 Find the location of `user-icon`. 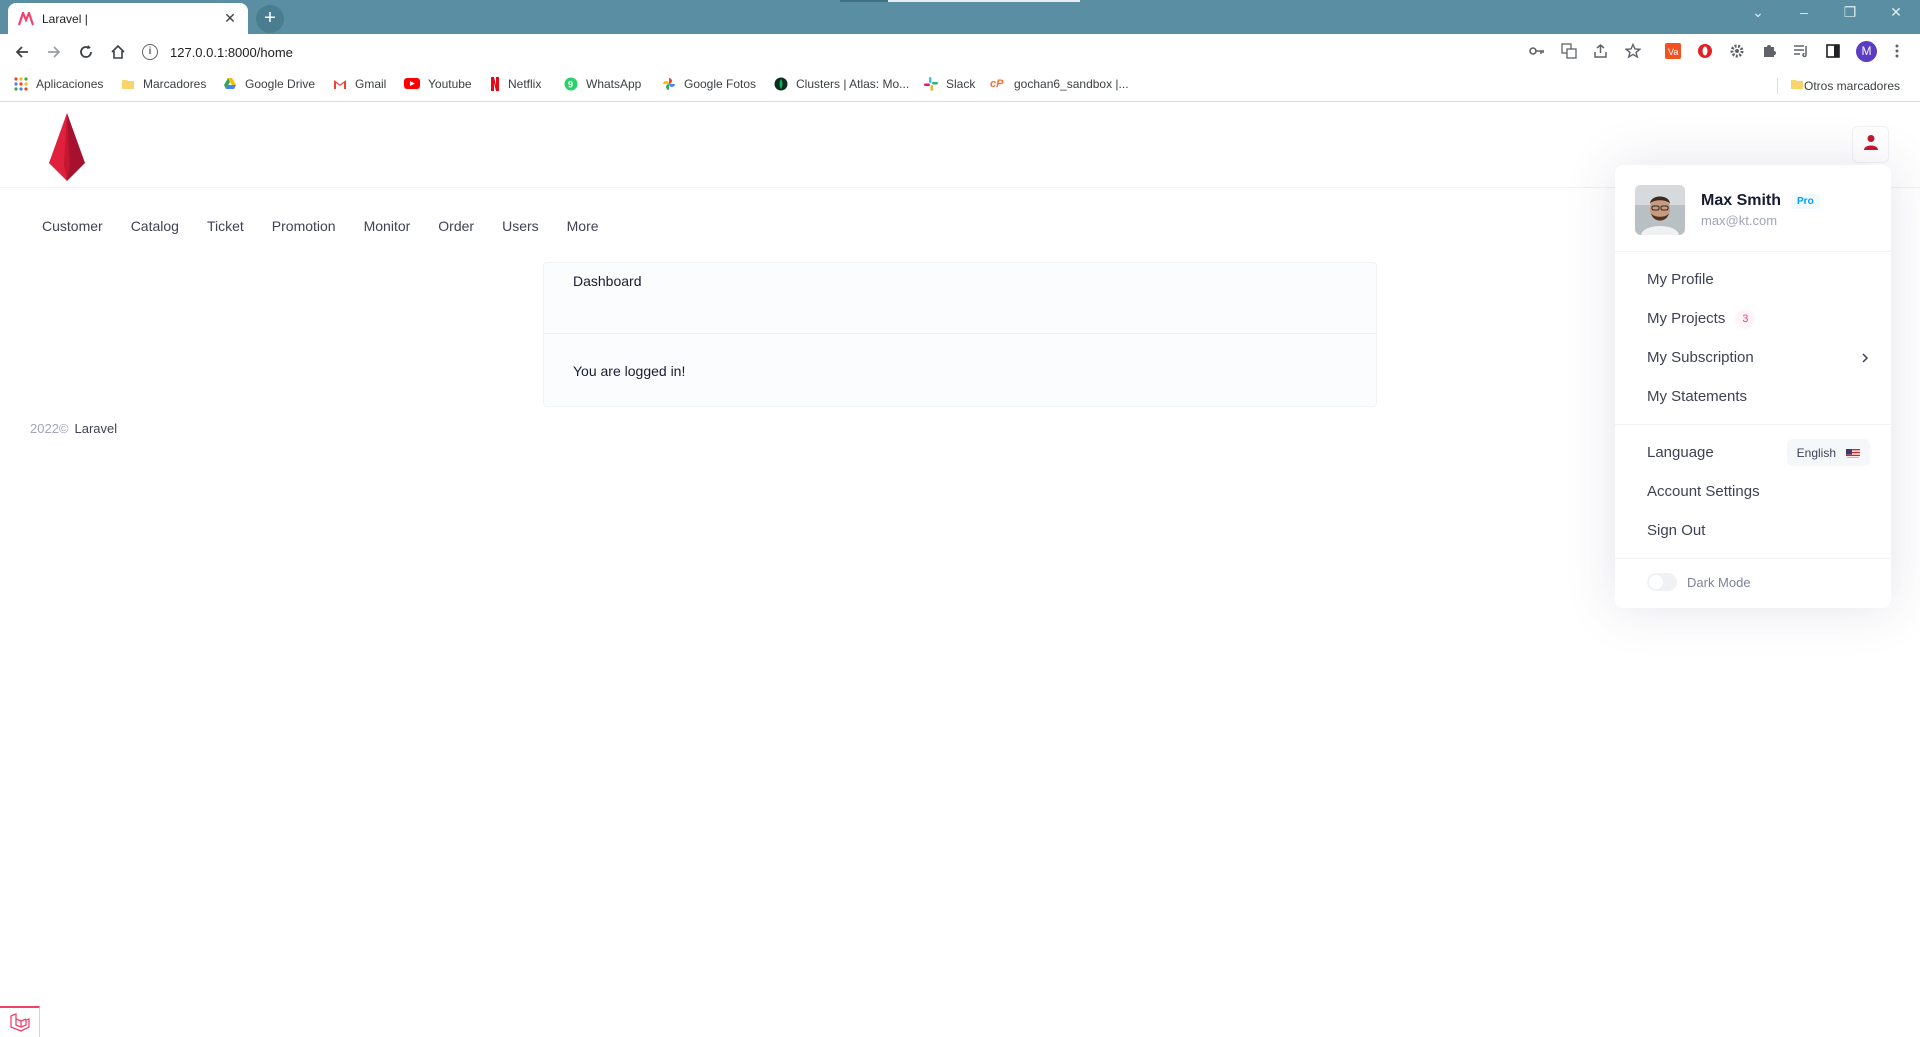

user-icon is located at coordinates (1870, 144).